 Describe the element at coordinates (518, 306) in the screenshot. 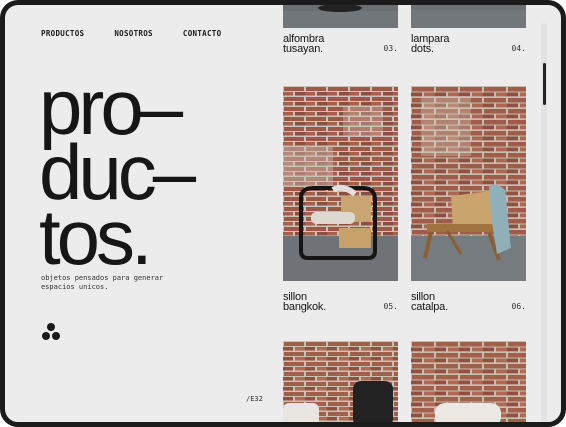

I see `product-number: 06.` at that location.